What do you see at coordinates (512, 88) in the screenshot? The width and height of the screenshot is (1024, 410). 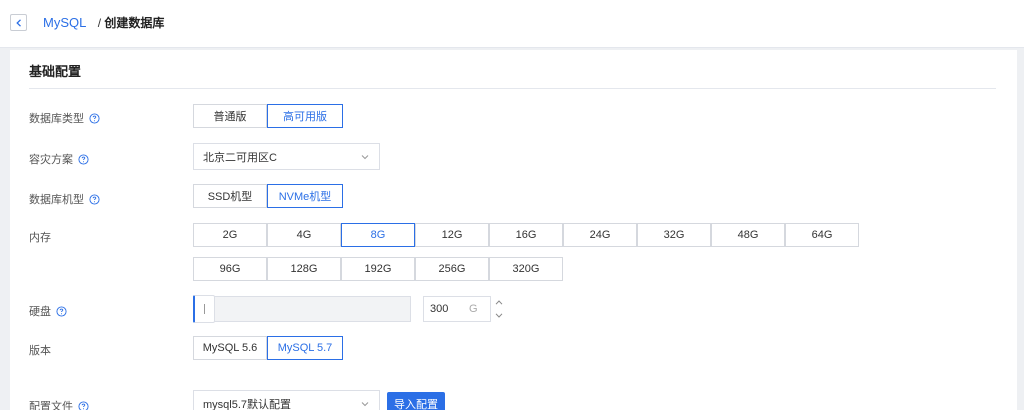 I see `section-divider` at bounding box center [512, 88].